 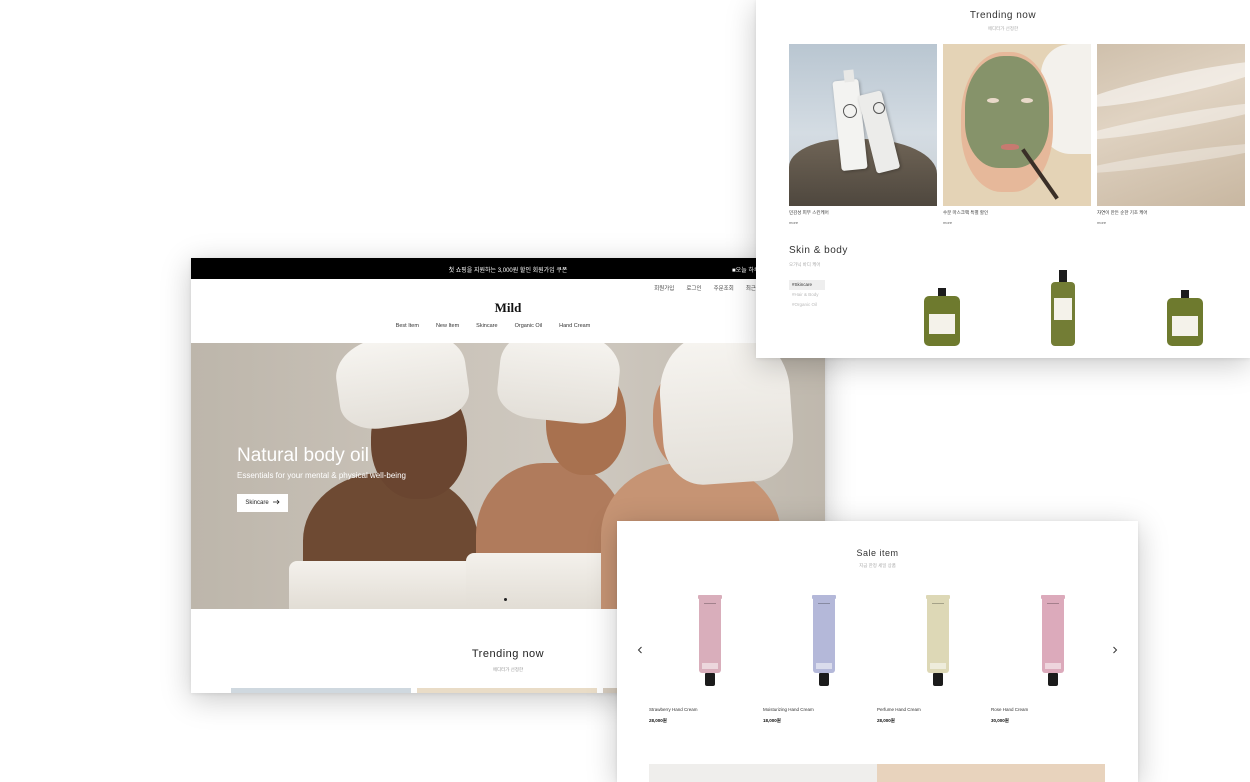 I want to click on trend-card-2-caption: 수분 마스크팩 특별 할인, so click(x=965, y=213).